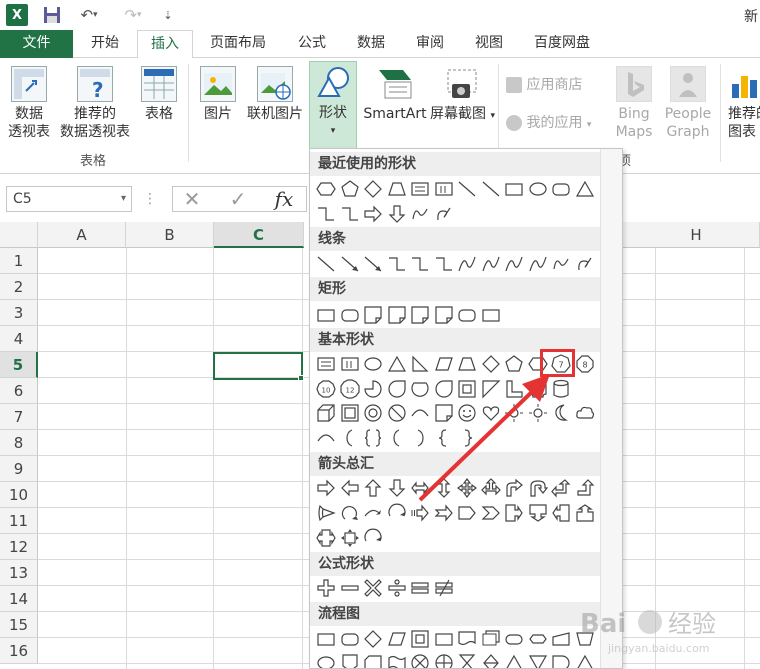  I want to click on curve-shape-icon, so click(467, 264).